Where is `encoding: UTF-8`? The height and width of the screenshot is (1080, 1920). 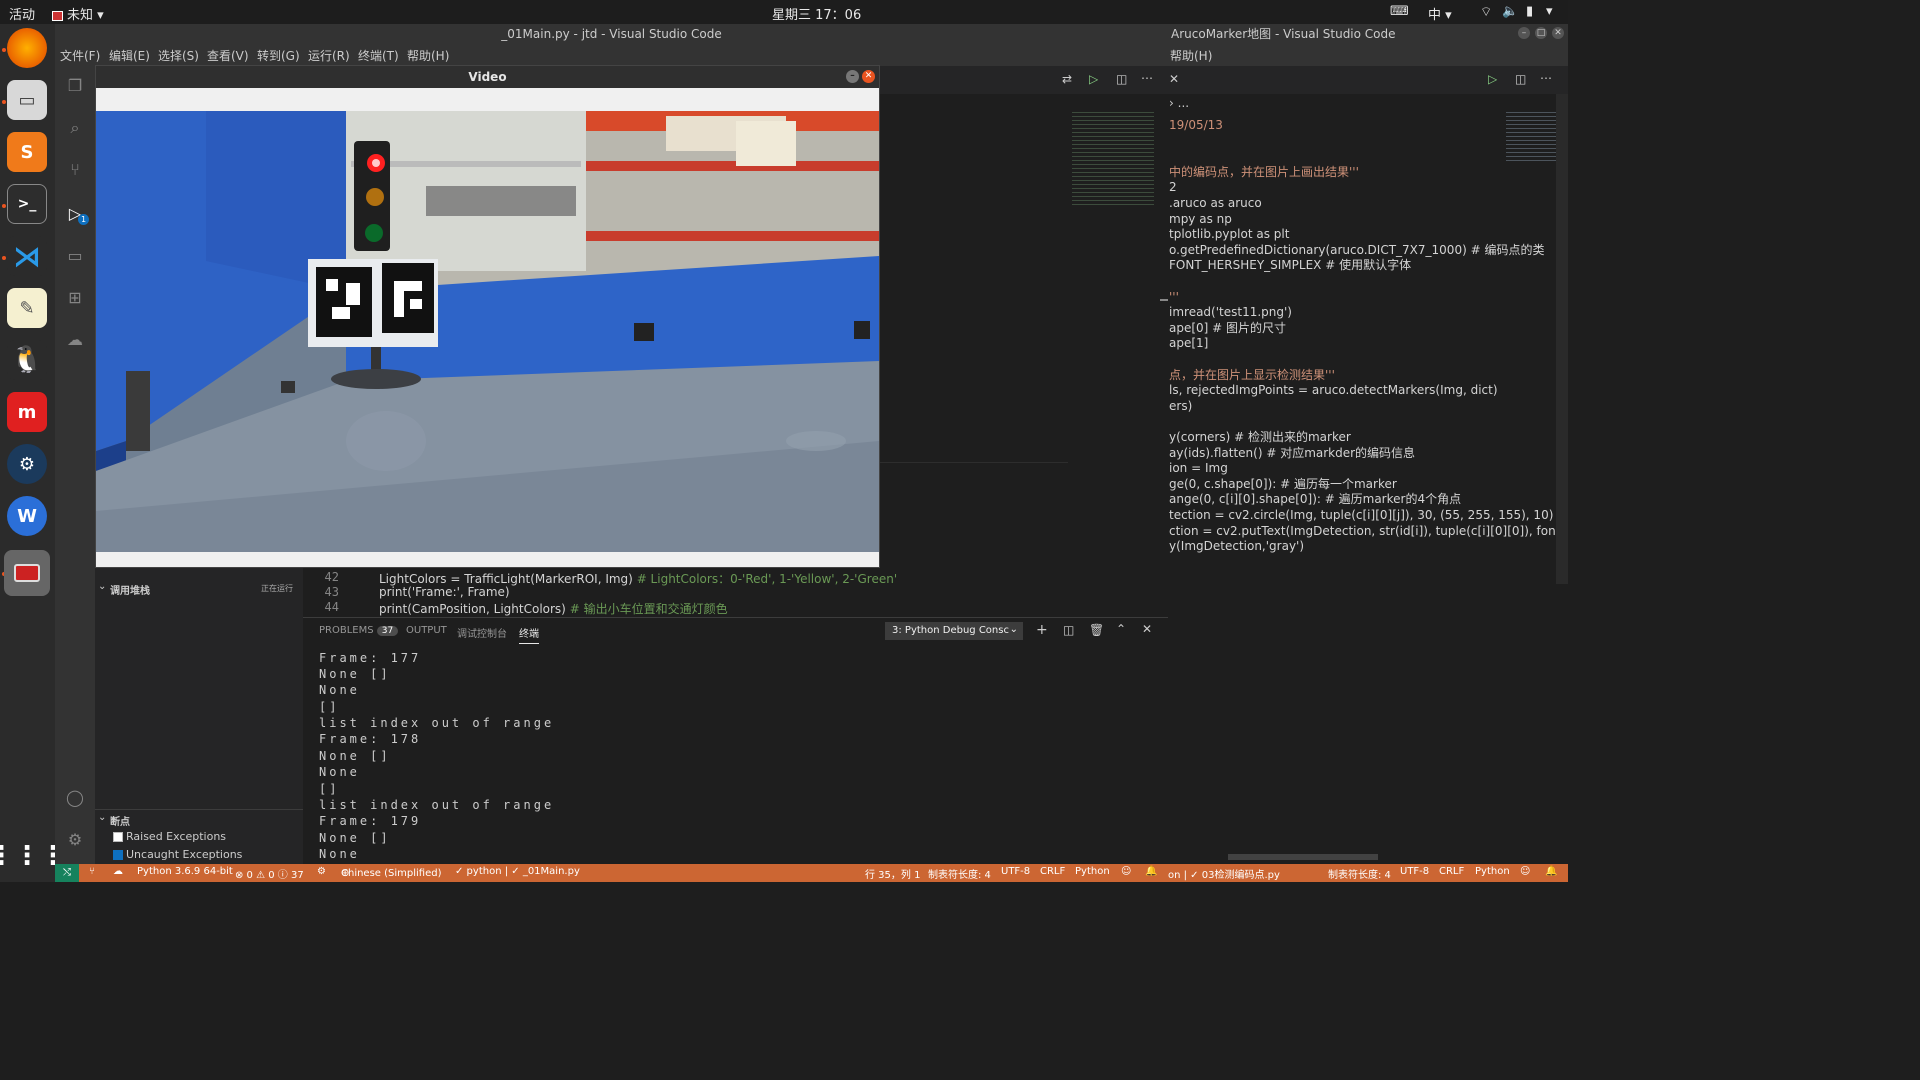 encoding: UTF-8 is located at coordinates (1015, 871).